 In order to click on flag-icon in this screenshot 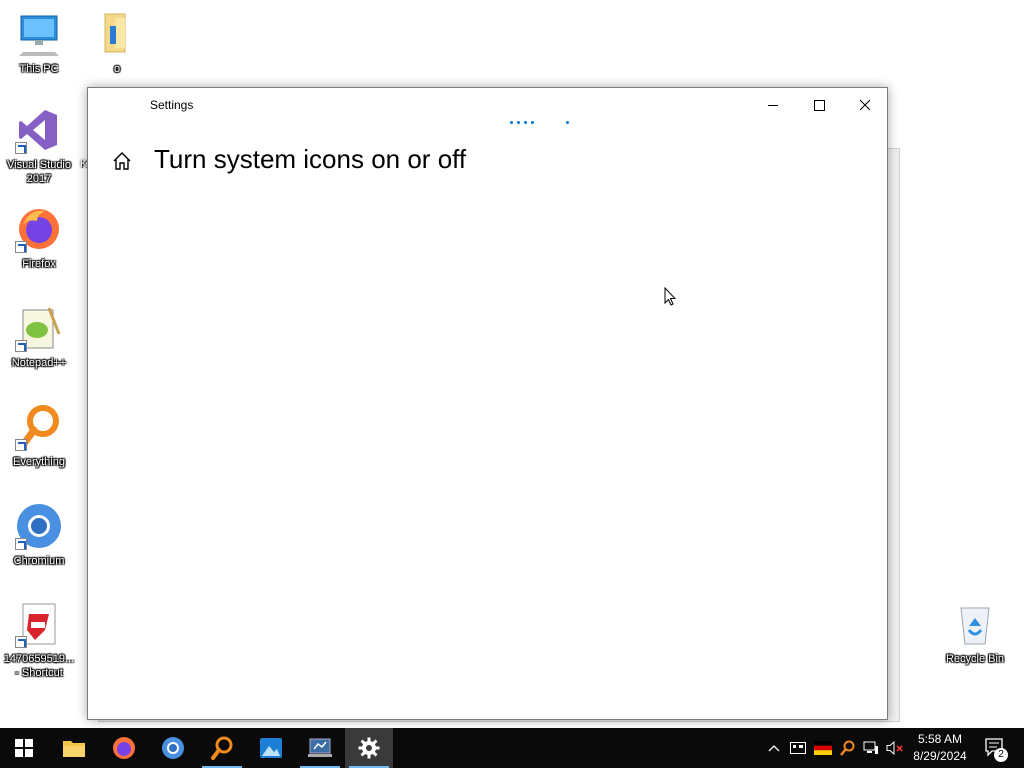, I will do `click(823, 748)`.